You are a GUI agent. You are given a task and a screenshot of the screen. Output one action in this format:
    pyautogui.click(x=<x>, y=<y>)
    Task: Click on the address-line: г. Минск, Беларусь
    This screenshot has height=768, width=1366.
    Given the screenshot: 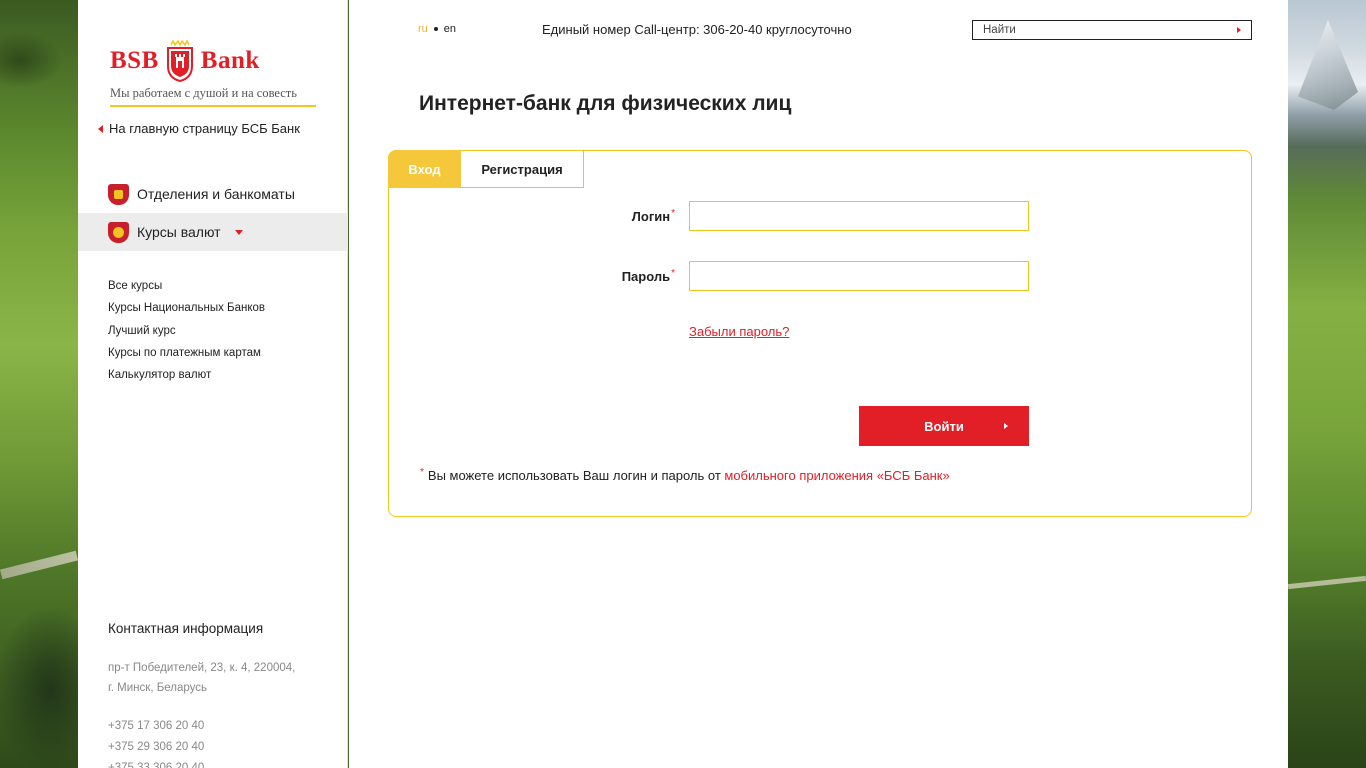 What is the action you would take?
    pyautogui.click(x=158, y=688)
    